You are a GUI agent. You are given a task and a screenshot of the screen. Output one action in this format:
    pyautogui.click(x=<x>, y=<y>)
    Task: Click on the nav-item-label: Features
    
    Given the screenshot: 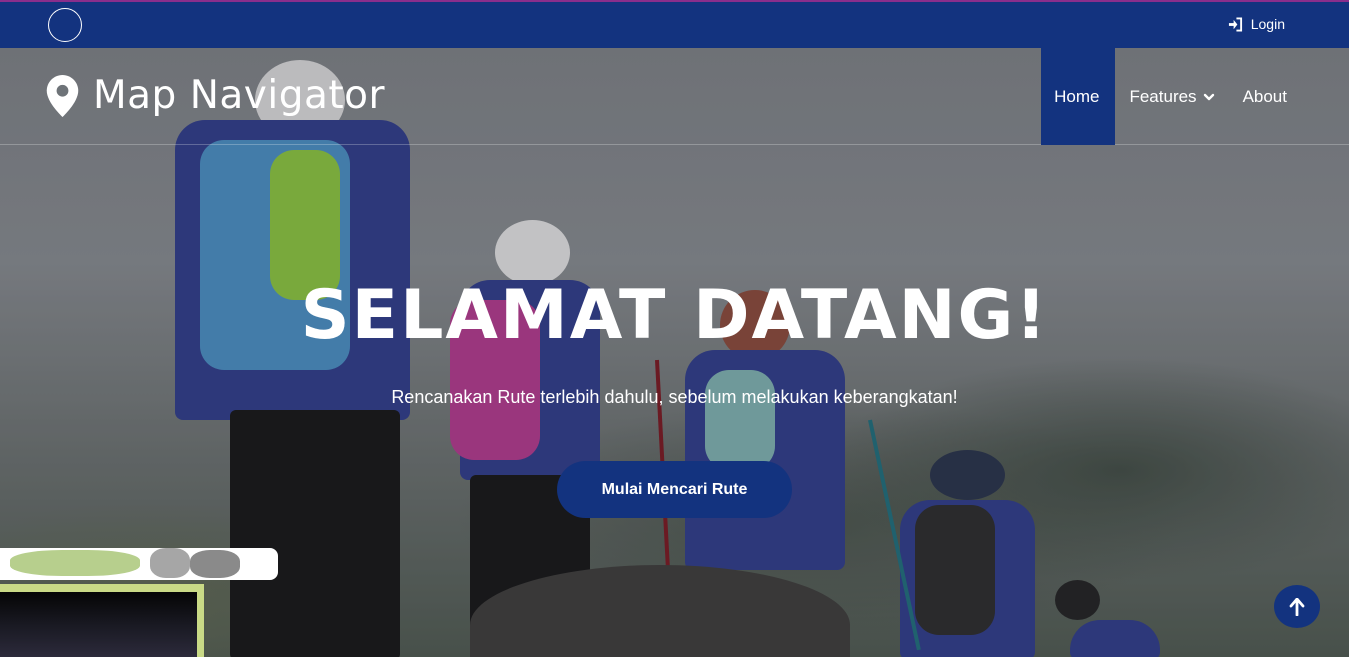 What is the action you would take?
    pyautogui.click(x=1163, y=96)
    